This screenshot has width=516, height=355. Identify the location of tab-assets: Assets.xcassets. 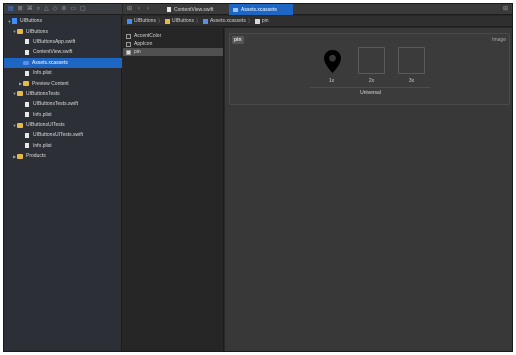
(261, 9).